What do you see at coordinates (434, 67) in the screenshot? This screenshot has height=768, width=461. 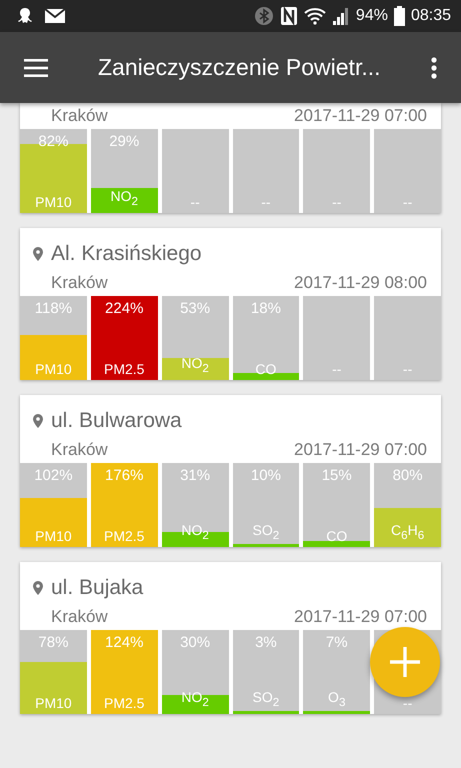 I see `more-options-icon` at bounding box center [434, 67].